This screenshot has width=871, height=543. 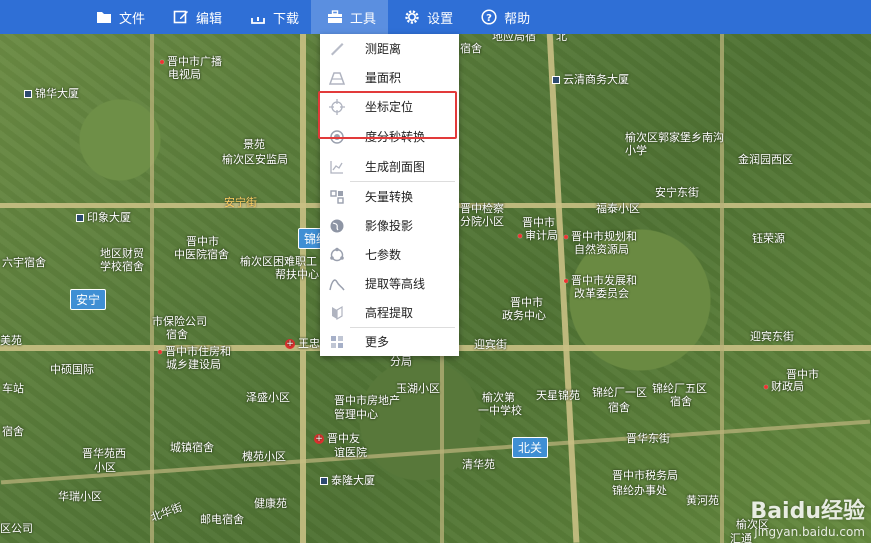 I want to click on hospital-icon: +, so click(x=290, y=344).